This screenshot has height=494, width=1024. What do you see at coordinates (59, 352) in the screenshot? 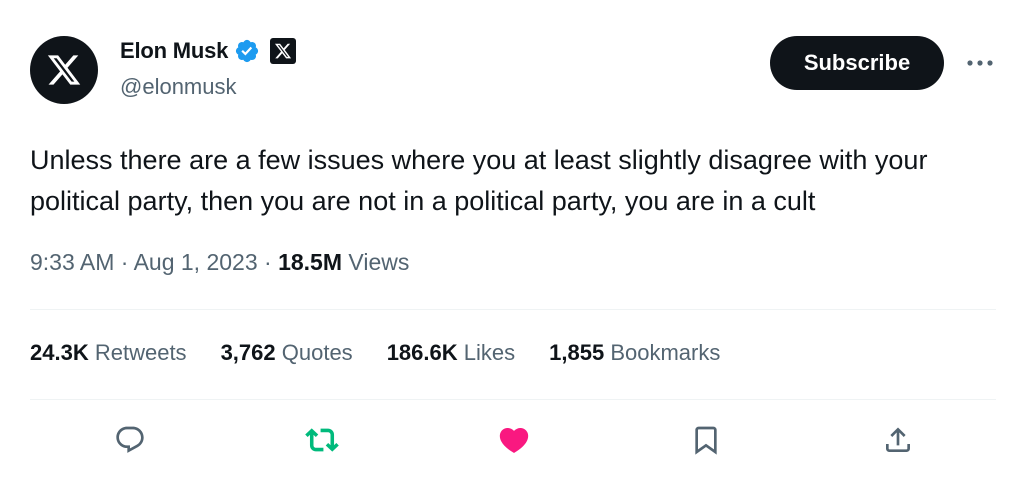
I see `stat-count: 24.3K` at bounding box center [59, 352].